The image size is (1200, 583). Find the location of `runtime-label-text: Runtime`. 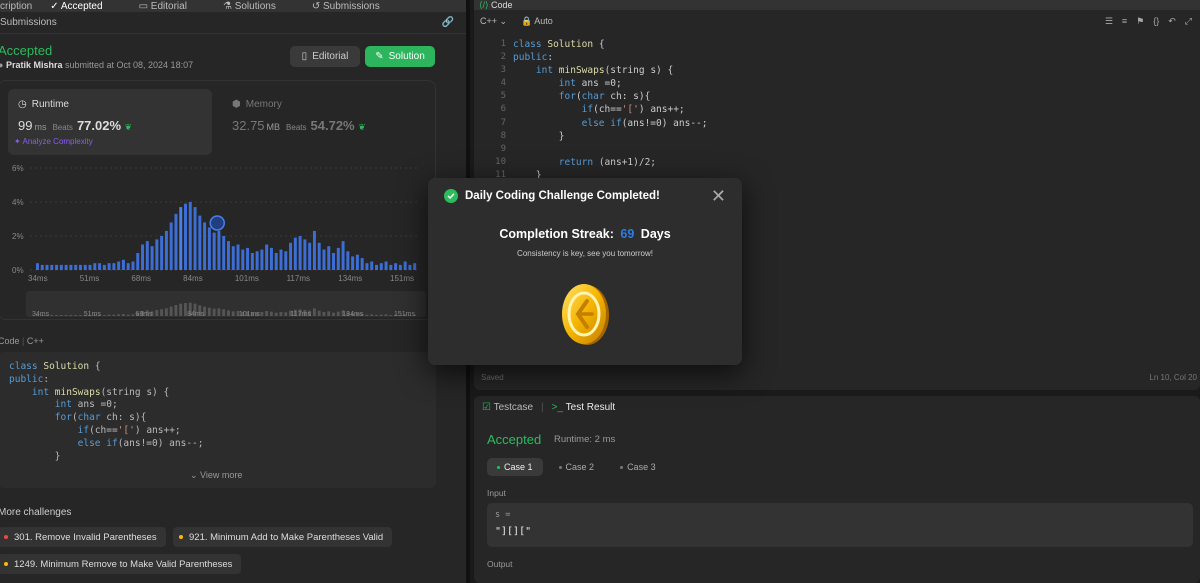

runtime-label-text: Runtime is located at coordinates (50, 104).